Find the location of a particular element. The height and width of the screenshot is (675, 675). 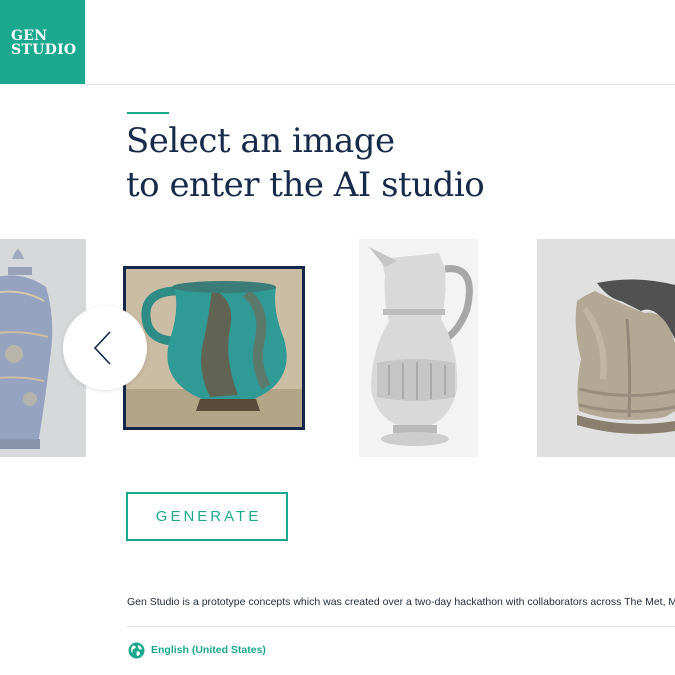

carousel-prev-button is located at coordinates (105, 348).